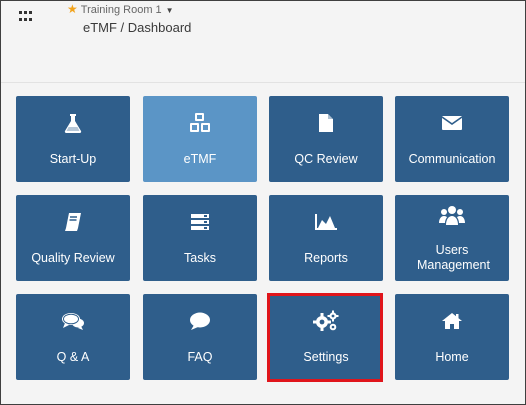 The image size is (526, 405). I want to click on flask-icon, so click(73, 123).